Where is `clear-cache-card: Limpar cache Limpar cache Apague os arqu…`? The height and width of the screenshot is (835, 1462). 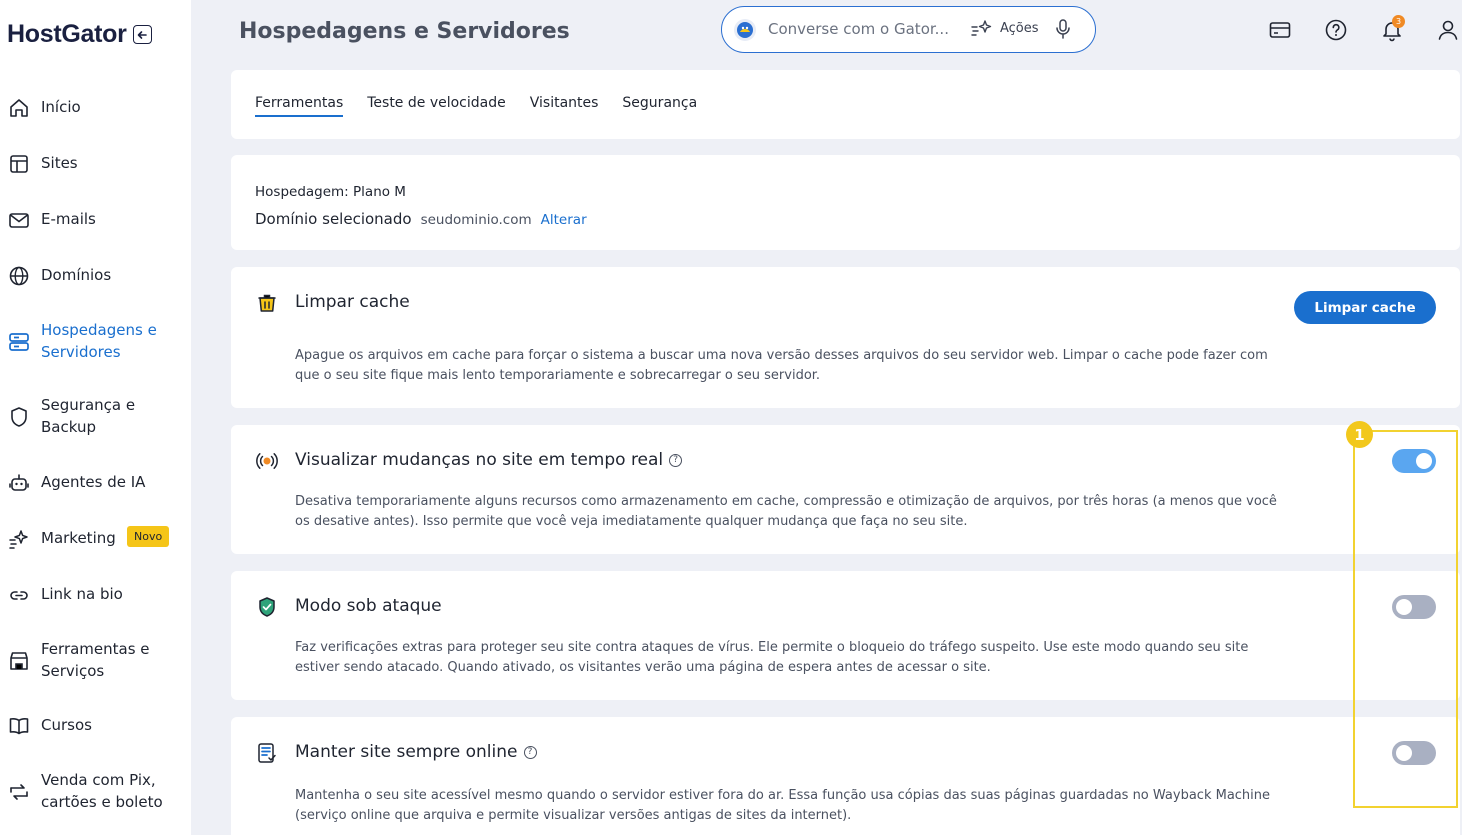
clear-cache-card: Limpar cache Limpar cache Apague os arqu… is located at coordinates (845, 337).